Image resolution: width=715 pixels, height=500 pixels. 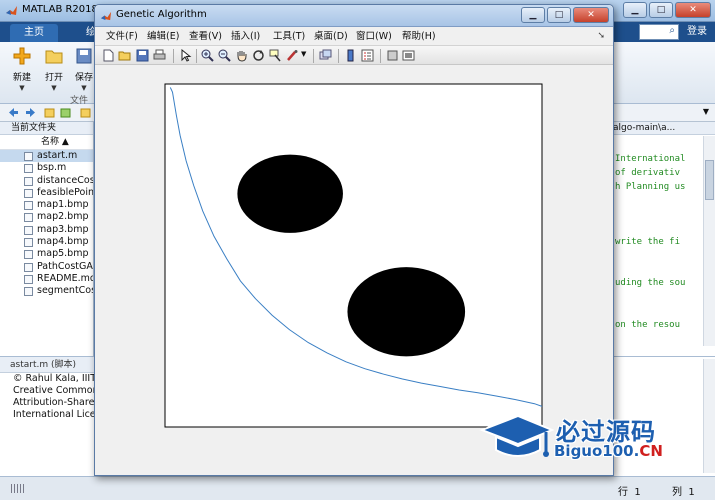 What do you see at coordinates (709, 416) in the screenshot?
I see `command-scrollbar` at bounding box center [709, 416].